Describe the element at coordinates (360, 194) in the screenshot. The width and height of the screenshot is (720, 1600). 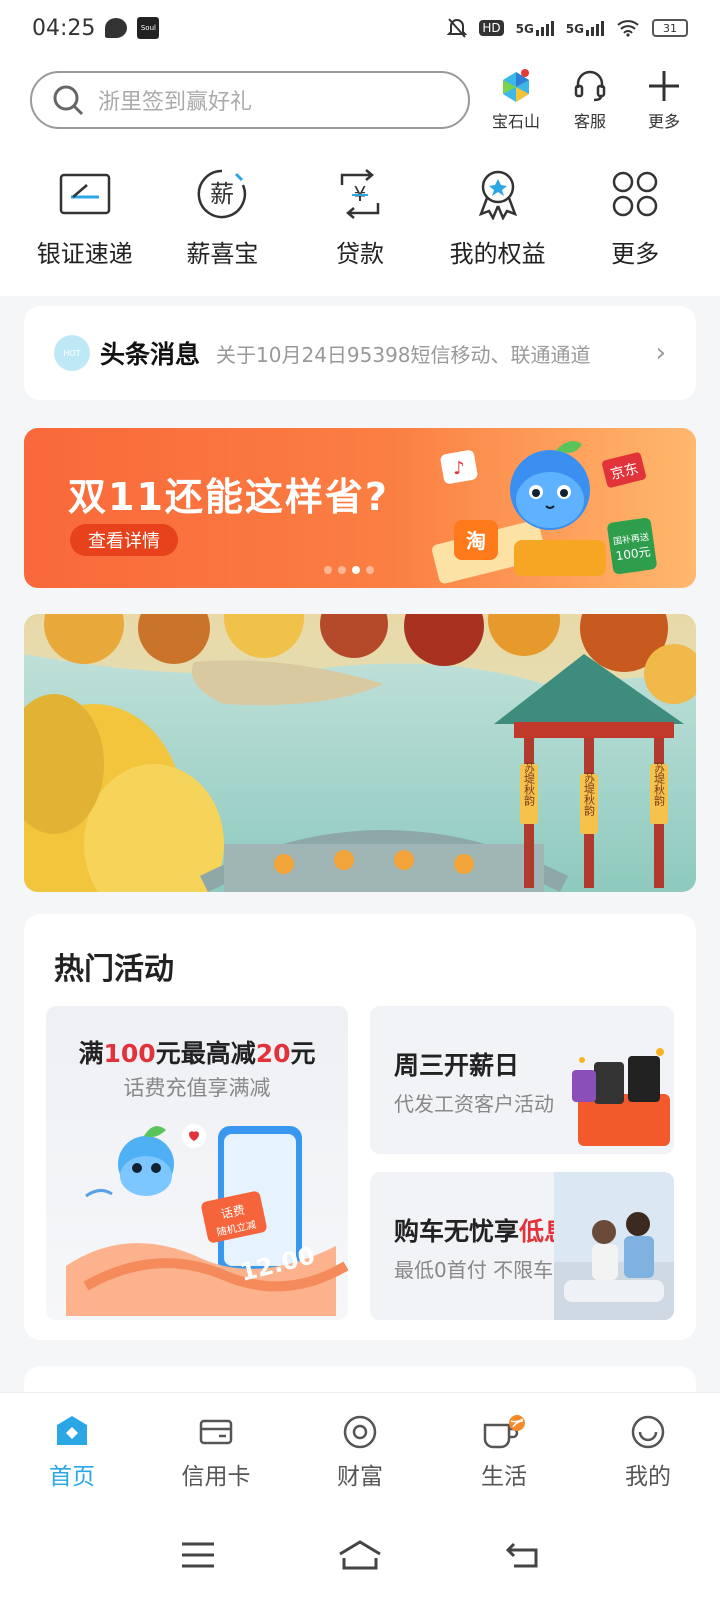
I see `loan-icon: ¥` at that location.